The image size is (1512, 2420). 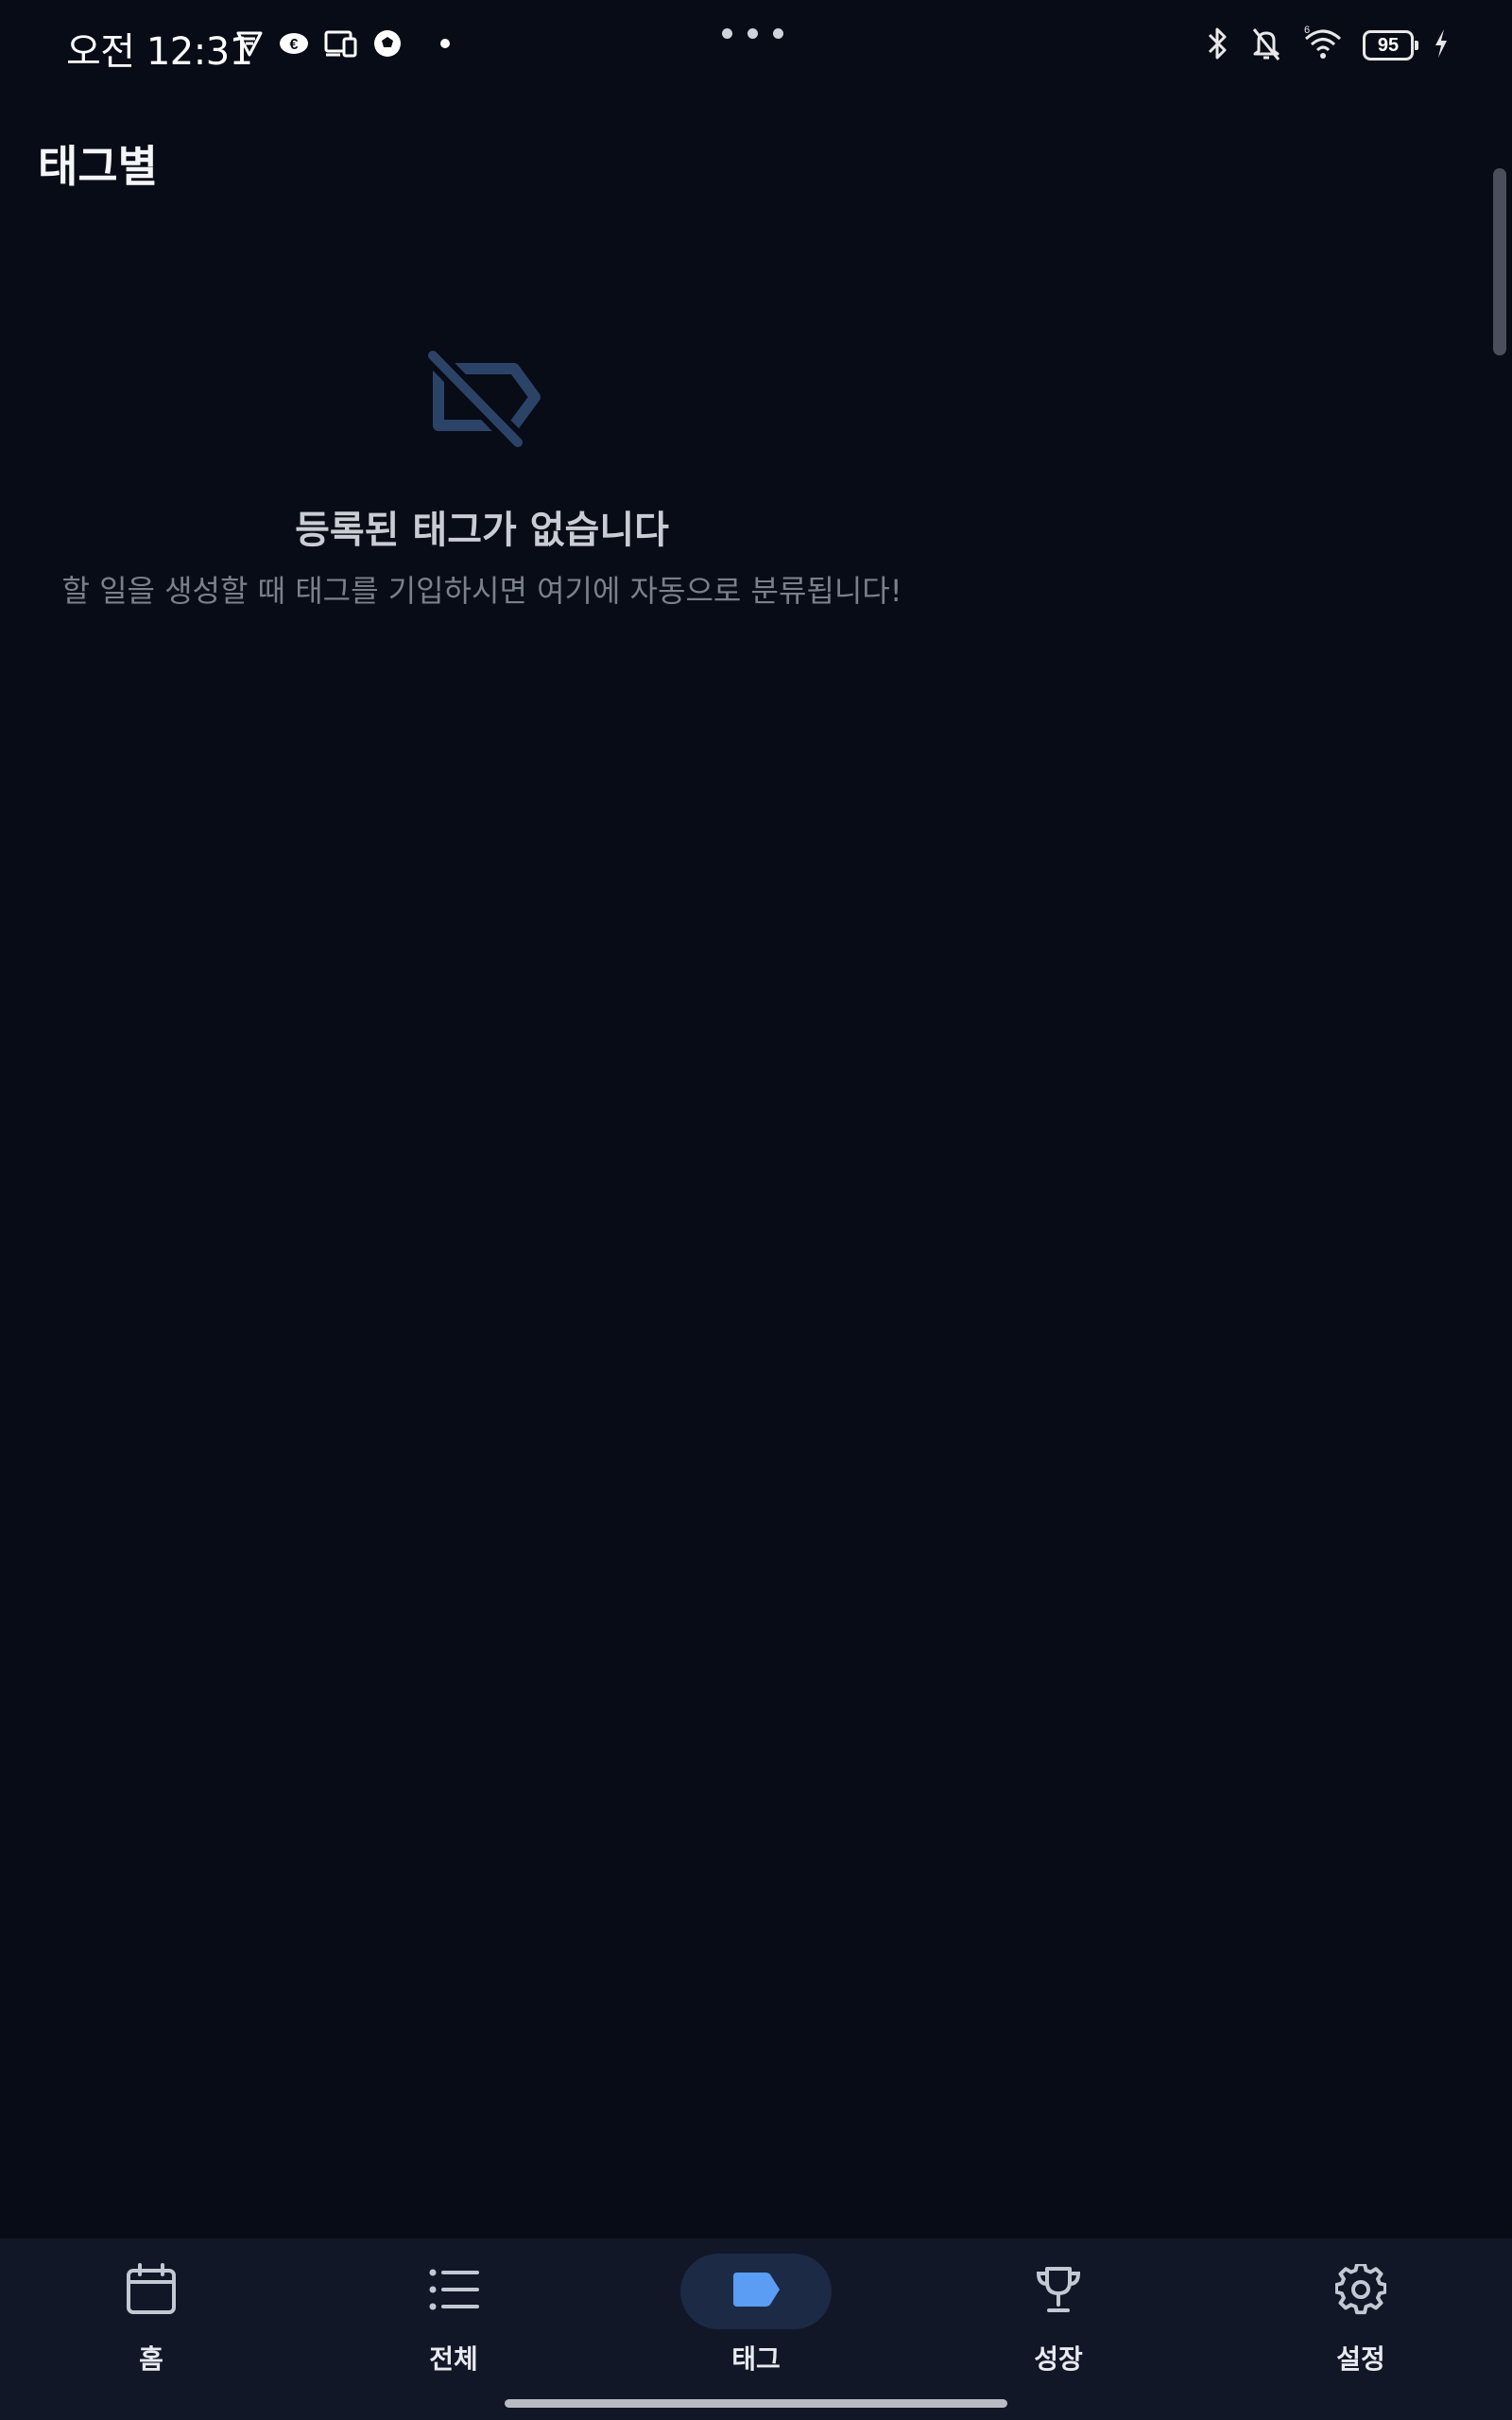 What do you see at coordinates (249, 43) in the screenshot?
I see `vpn-icon` at bounding box center [249, 43].